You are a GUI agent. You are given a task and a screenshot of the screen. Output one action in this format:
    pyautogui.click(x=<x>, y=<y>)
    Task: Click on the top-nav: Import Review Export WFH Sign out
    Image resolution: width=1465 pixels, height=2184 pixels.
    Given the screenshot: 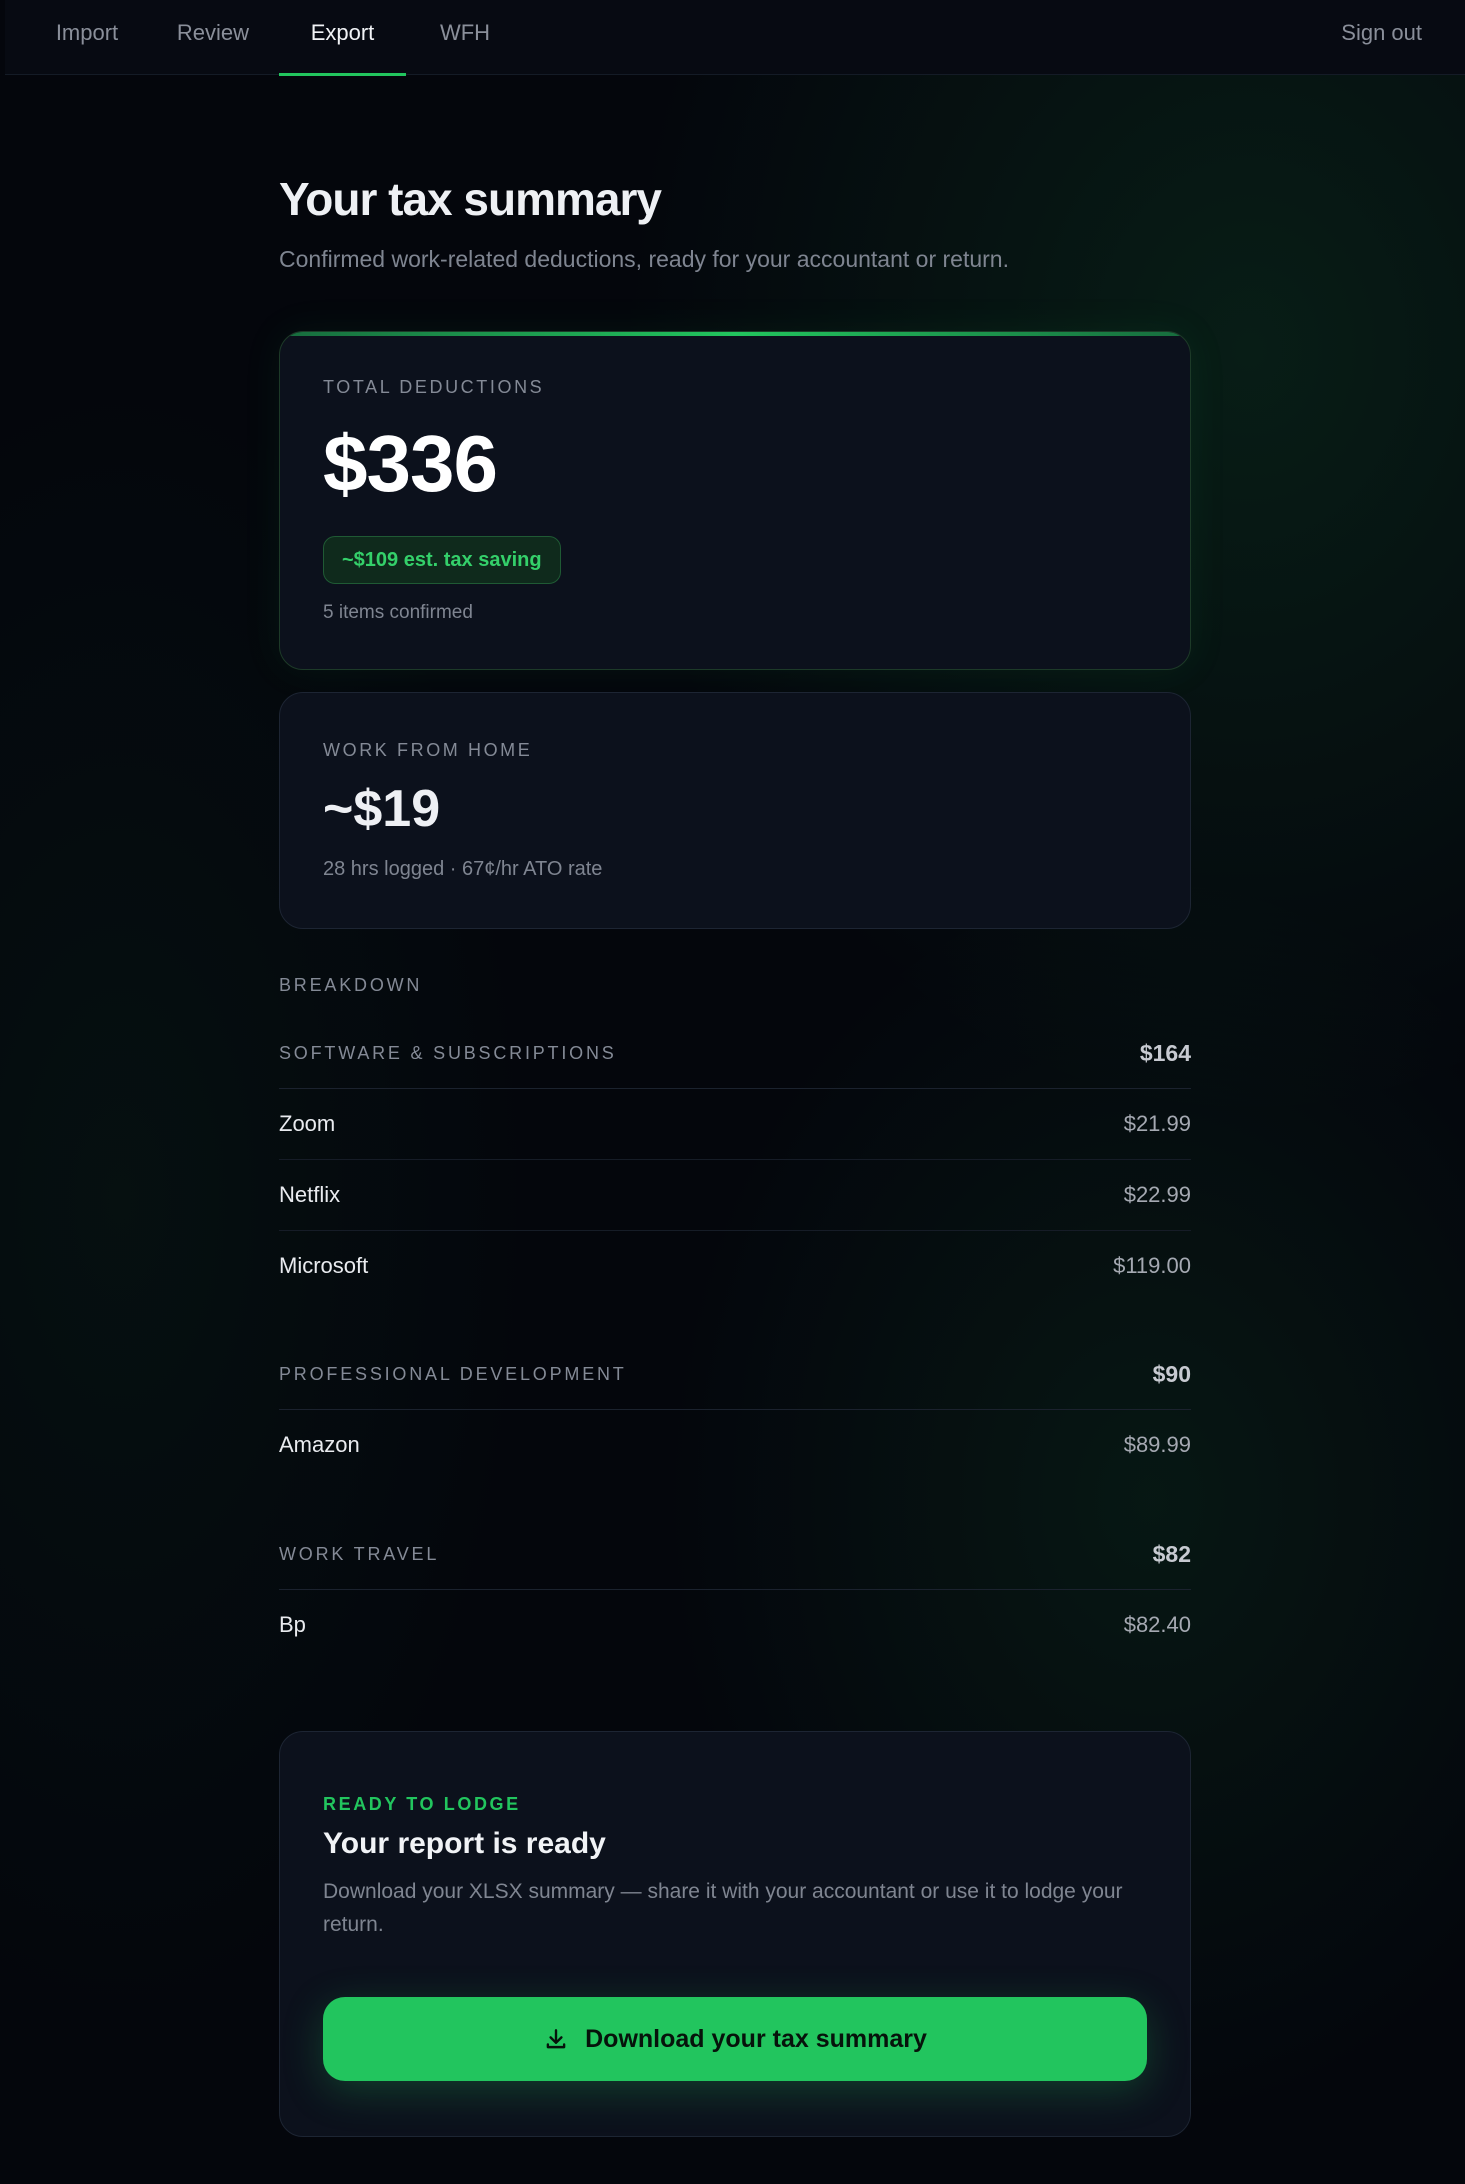 What is the action you would take?
    pyautogui.click(x=735, y=38)
    